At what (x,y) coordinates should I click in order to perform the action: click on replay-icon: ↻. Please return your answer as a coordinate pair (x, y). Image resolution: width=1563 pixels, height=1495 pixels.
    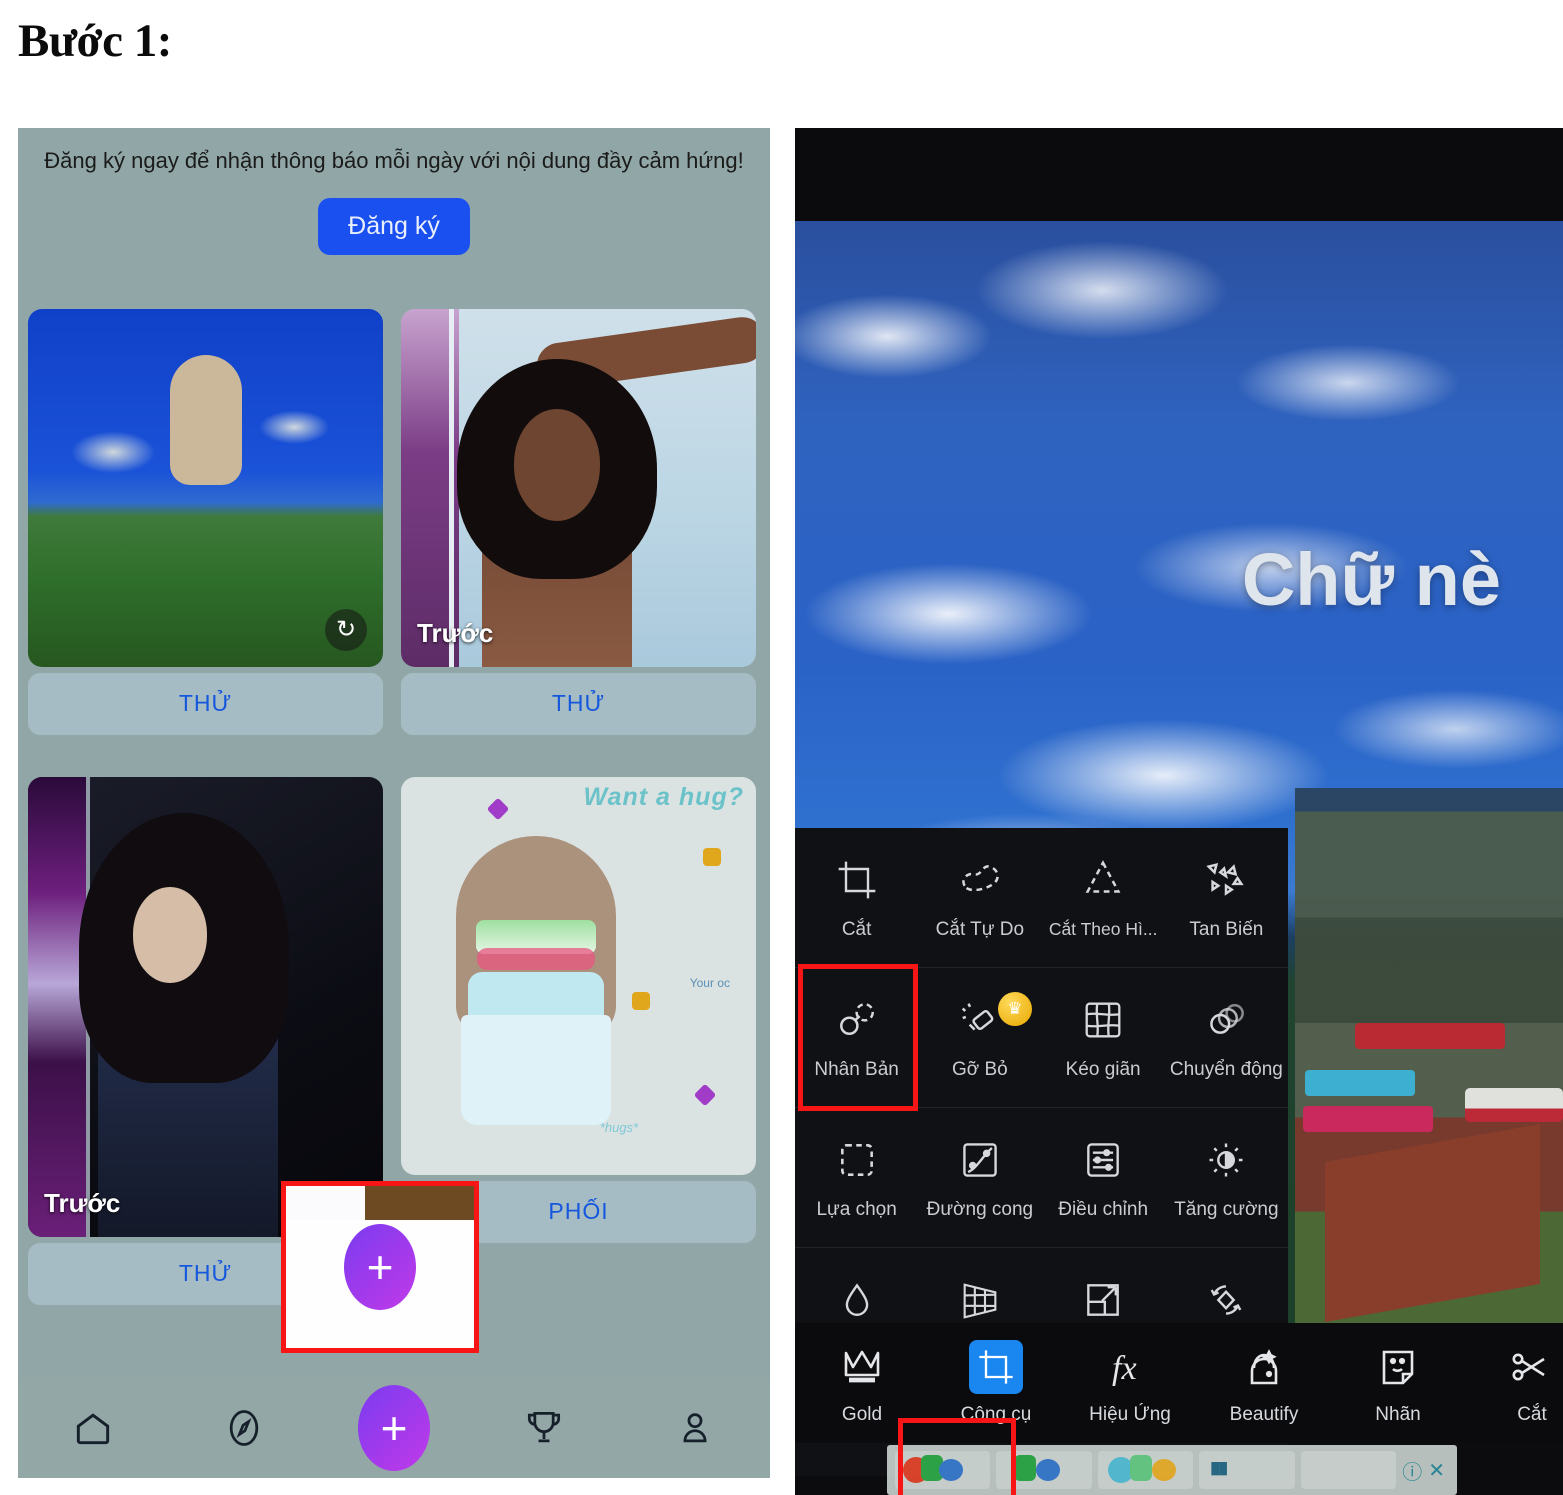
    Looking at the image, I should click on (346, 629).